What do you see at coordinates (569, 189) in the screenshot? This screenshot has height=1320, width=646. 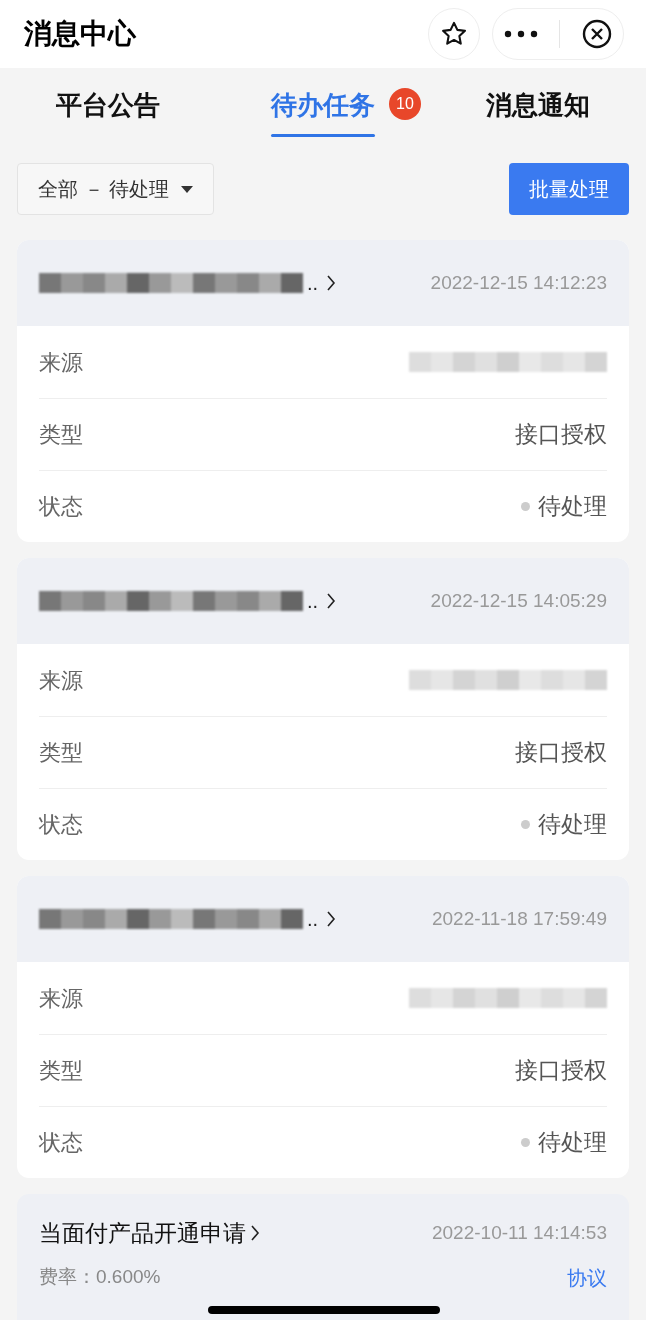 I see `batch-button: 批量处理` at bounding box center [569, 189].